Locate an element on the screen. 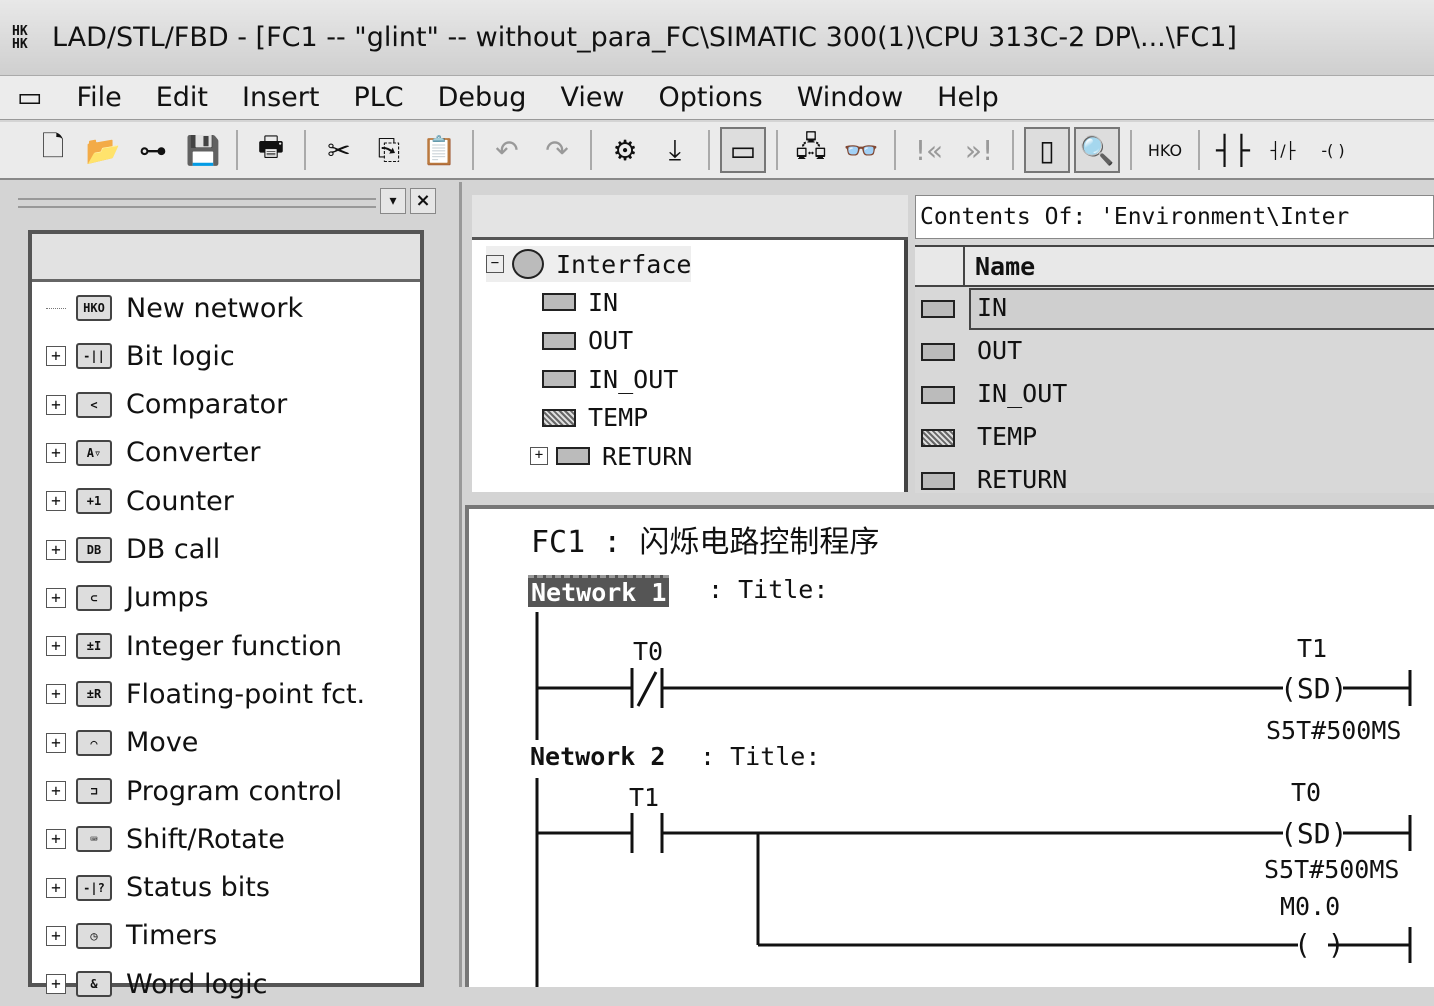 The width and height of the screenshot is (1434, 1006). coil-t0-sd: (SD) is located at coordinates (1313, 833).